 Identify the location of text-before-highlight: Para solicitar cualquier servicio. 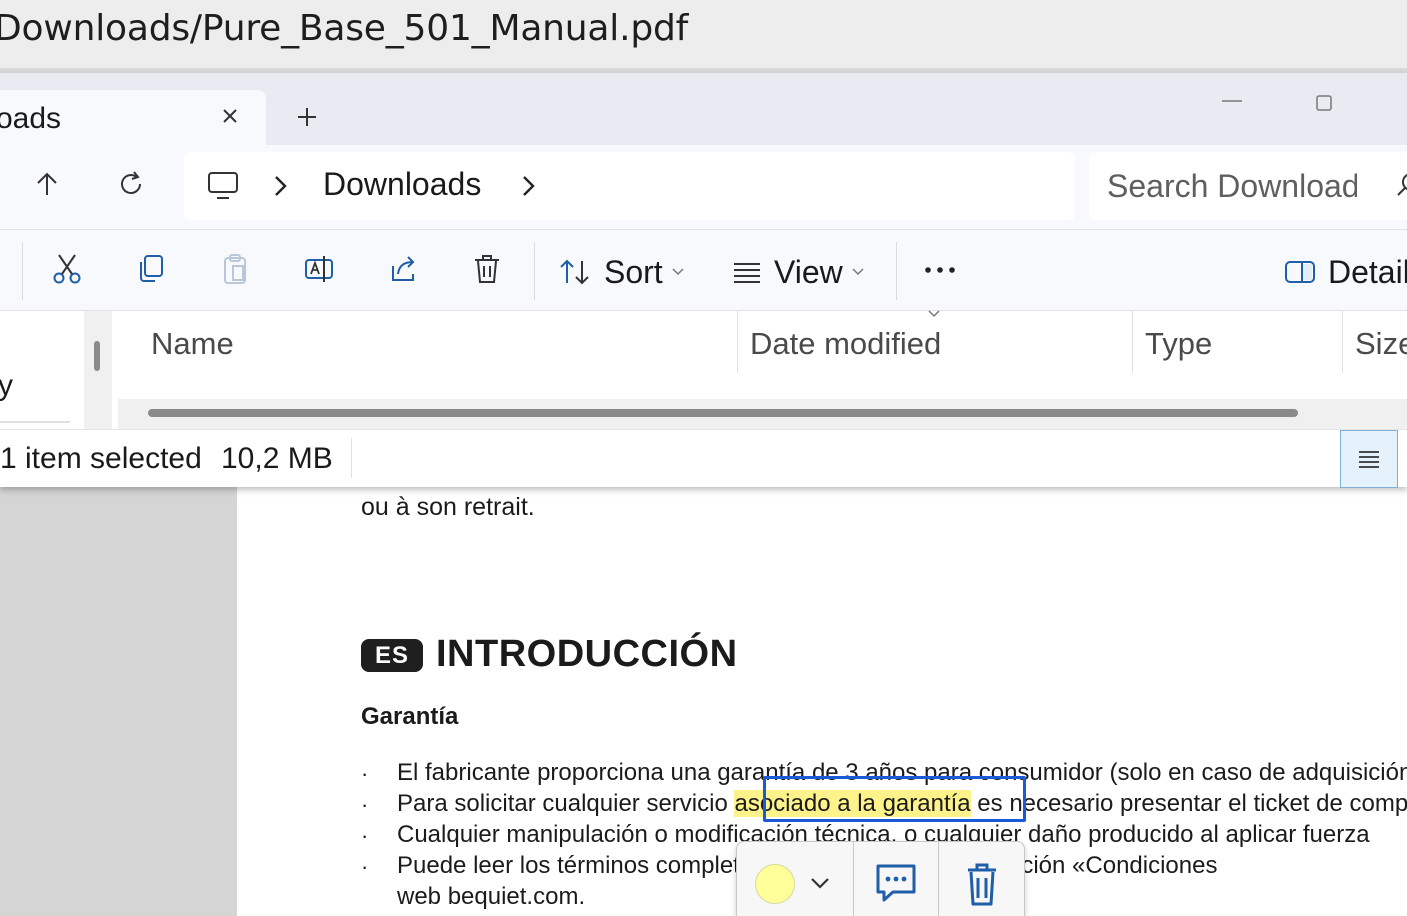
(566, 803).